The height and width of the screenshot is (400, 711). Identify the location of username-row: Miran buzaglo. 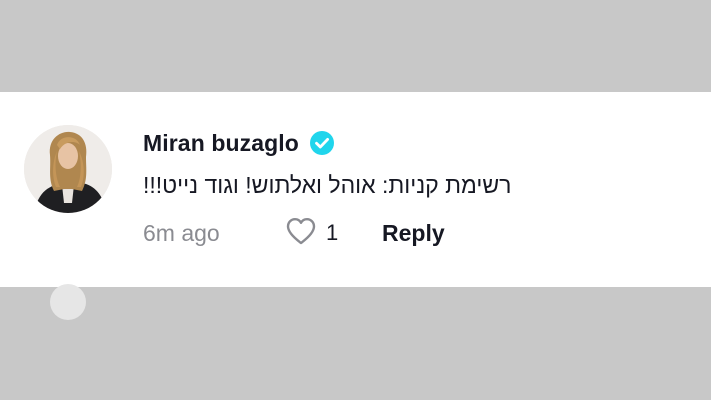
(239, 143).